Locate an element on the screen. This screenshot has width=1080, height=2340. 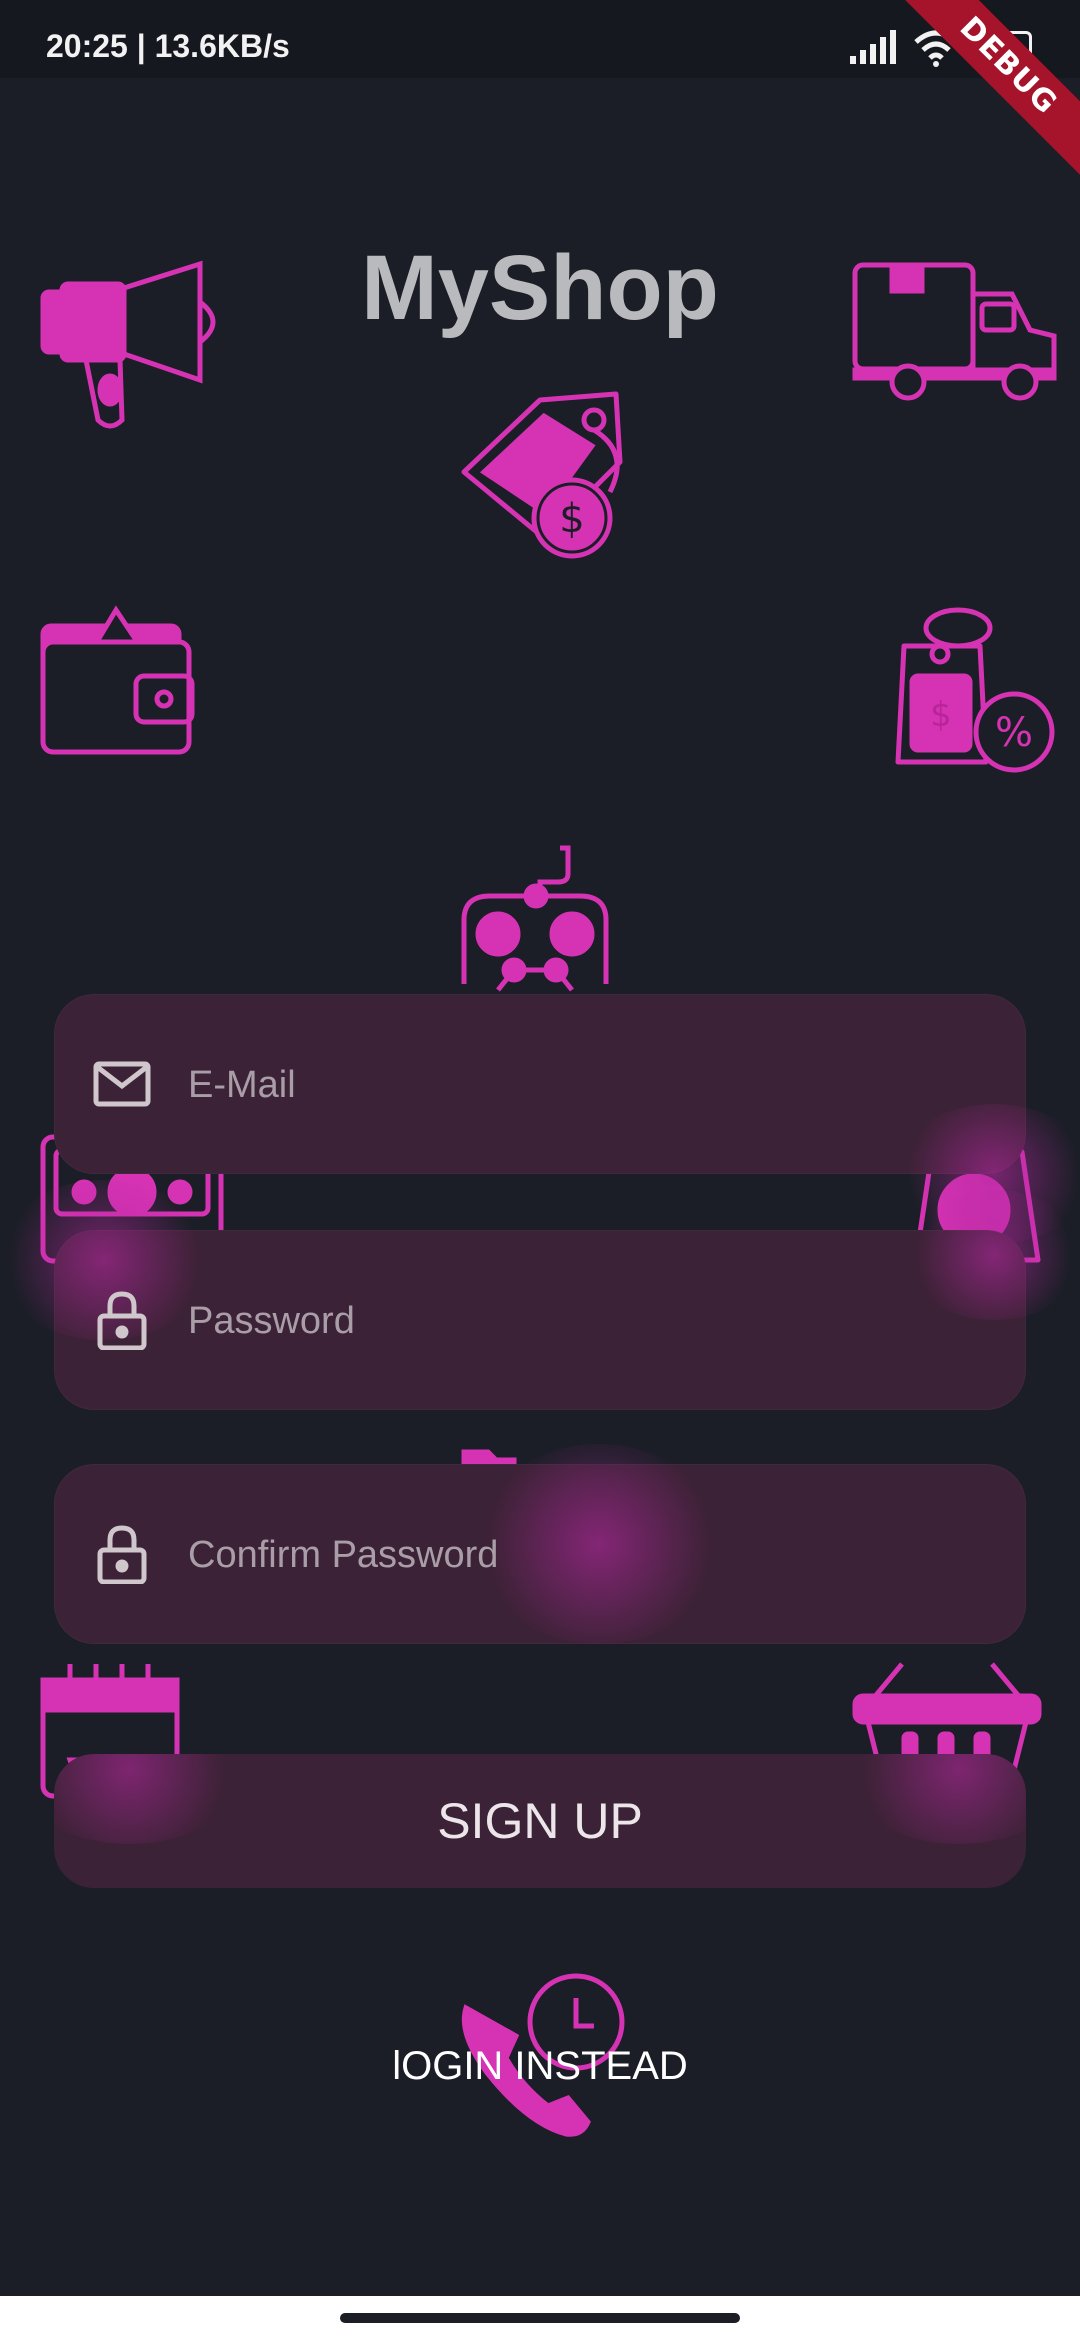
status-time: 20:25 | 13.6KB/s is located at coordinates (168, 46).